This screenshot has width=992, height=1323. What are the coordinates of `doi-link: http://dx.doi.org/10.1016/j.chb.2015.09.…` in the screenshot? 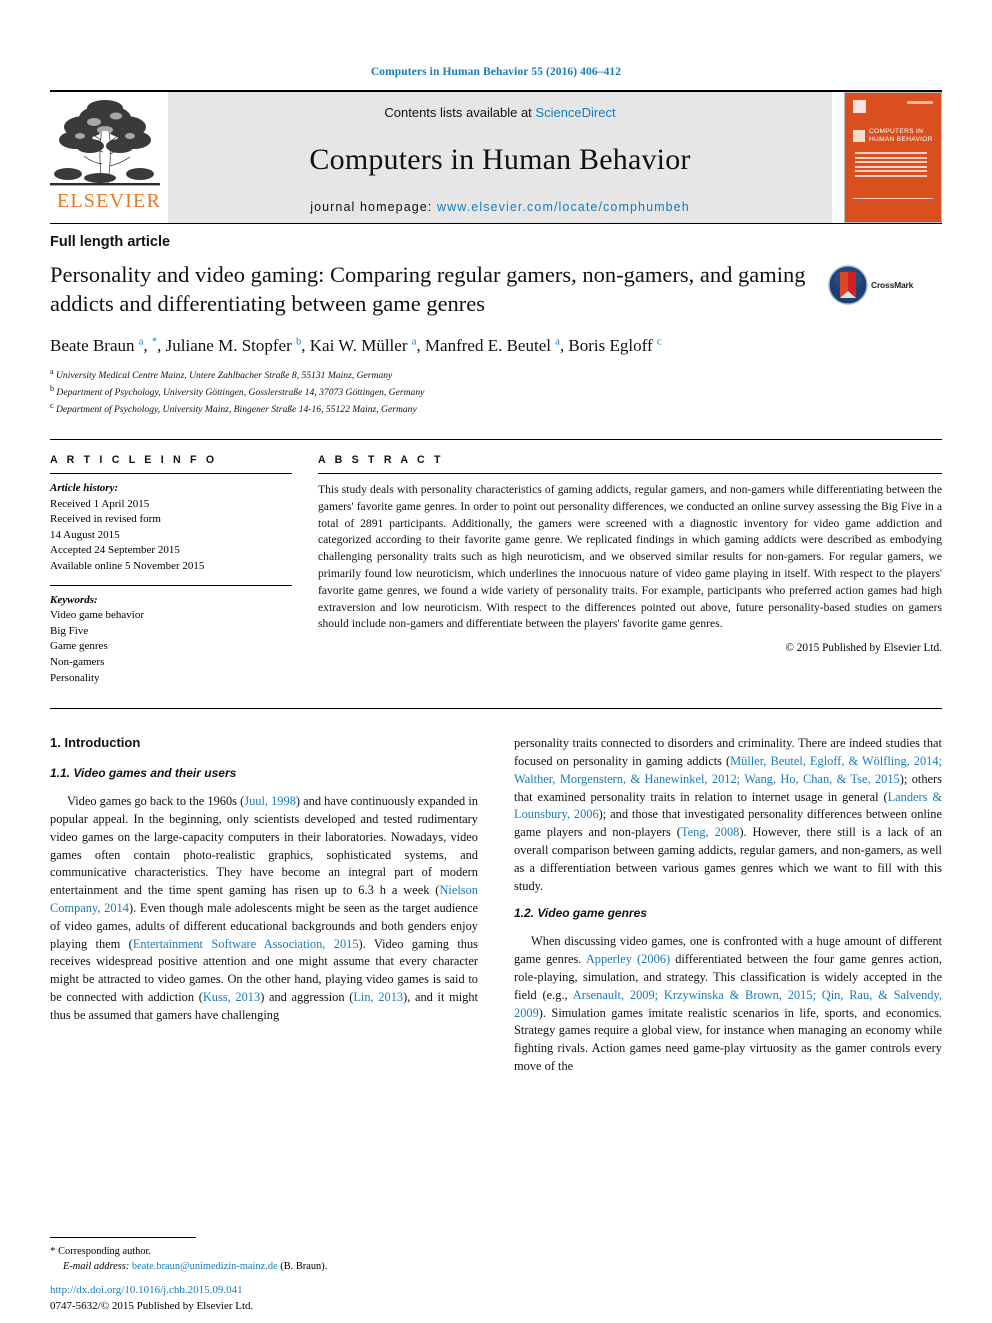 It's located at (151, 1291).